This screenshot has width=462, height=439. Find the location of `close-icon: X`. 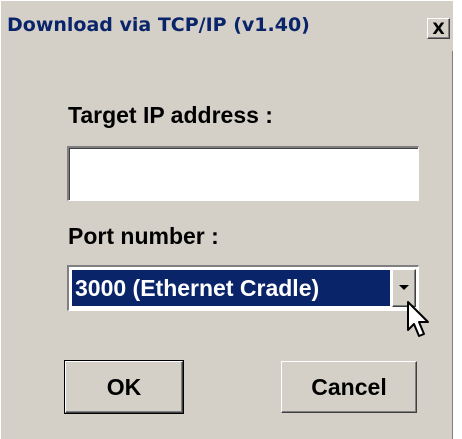

close-icon: X is located at coordinates (438, 28).